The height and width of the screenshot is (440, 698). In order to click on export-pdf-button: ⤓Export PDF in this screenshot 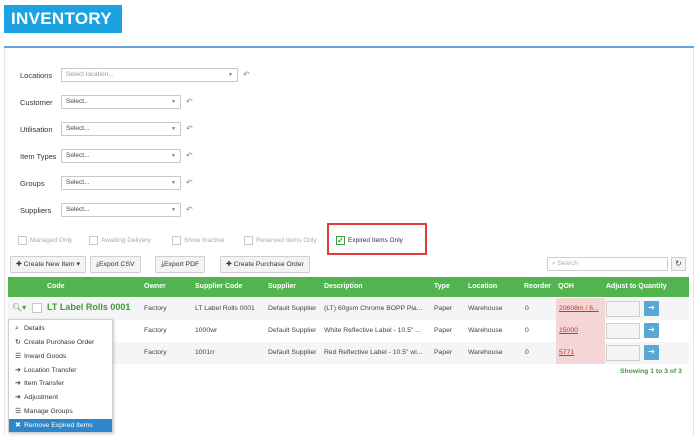, I will do `click(180, 264)`.